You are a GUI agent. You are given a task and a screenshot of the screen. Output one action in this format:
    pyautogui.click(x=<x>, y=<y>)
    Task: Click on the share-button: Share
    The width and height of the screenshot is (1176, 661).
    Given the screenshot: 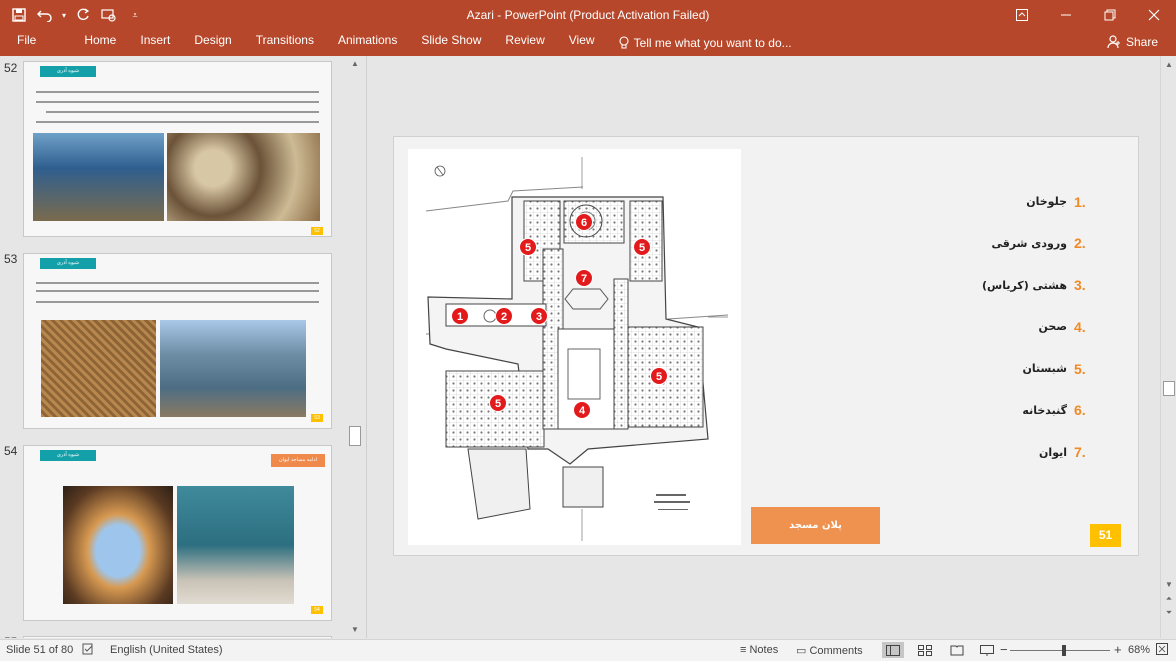 What is the action you would take?
    pyautogui.click(x=1132, y=42)
    